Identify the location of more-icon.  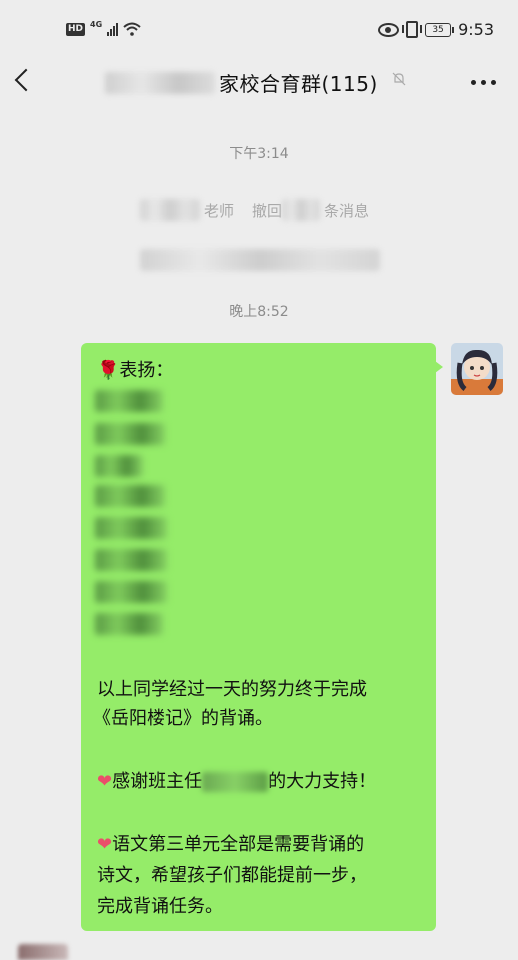
(483, 82).